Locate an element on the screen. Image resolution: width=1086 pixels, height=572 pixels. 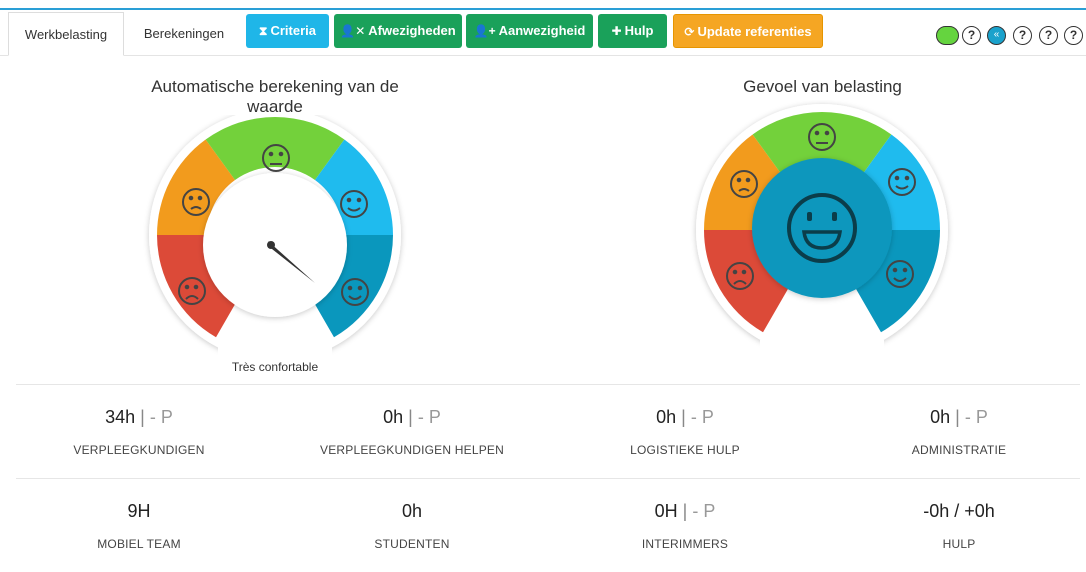
aanwezigheid-label: Aanwezigheid is located at coordinates (542, 30).